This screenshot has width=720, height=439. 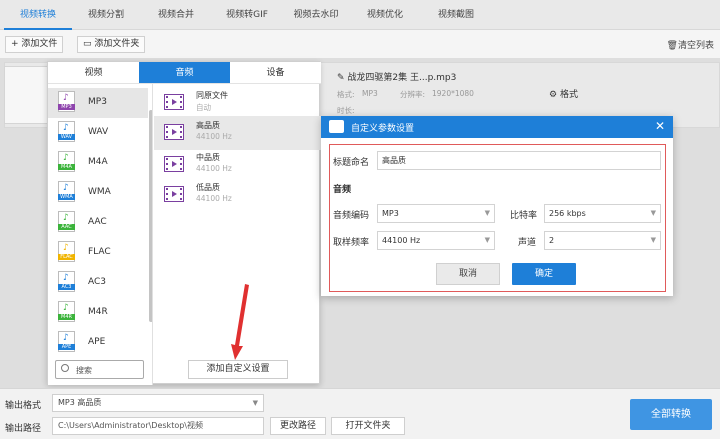 What do you see at coordinates (436, 240) in the screenshot?
I see `samplerate-select: 44100 Hz ▼` at bounding box center [436, 240].